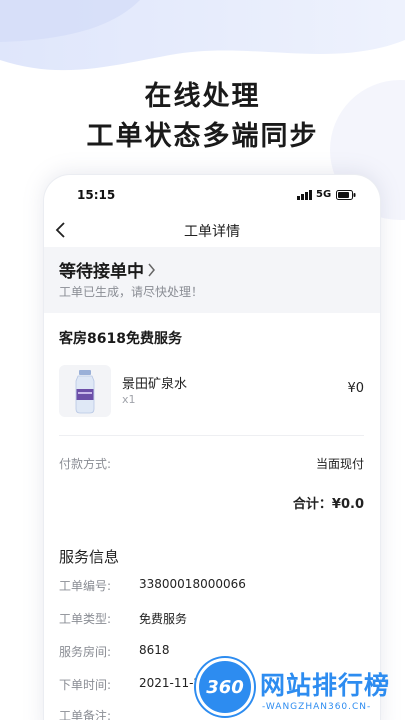  Describe the element at coordinates (151, 269) in the screenshot. I see `chevron-right-icon` at that location.